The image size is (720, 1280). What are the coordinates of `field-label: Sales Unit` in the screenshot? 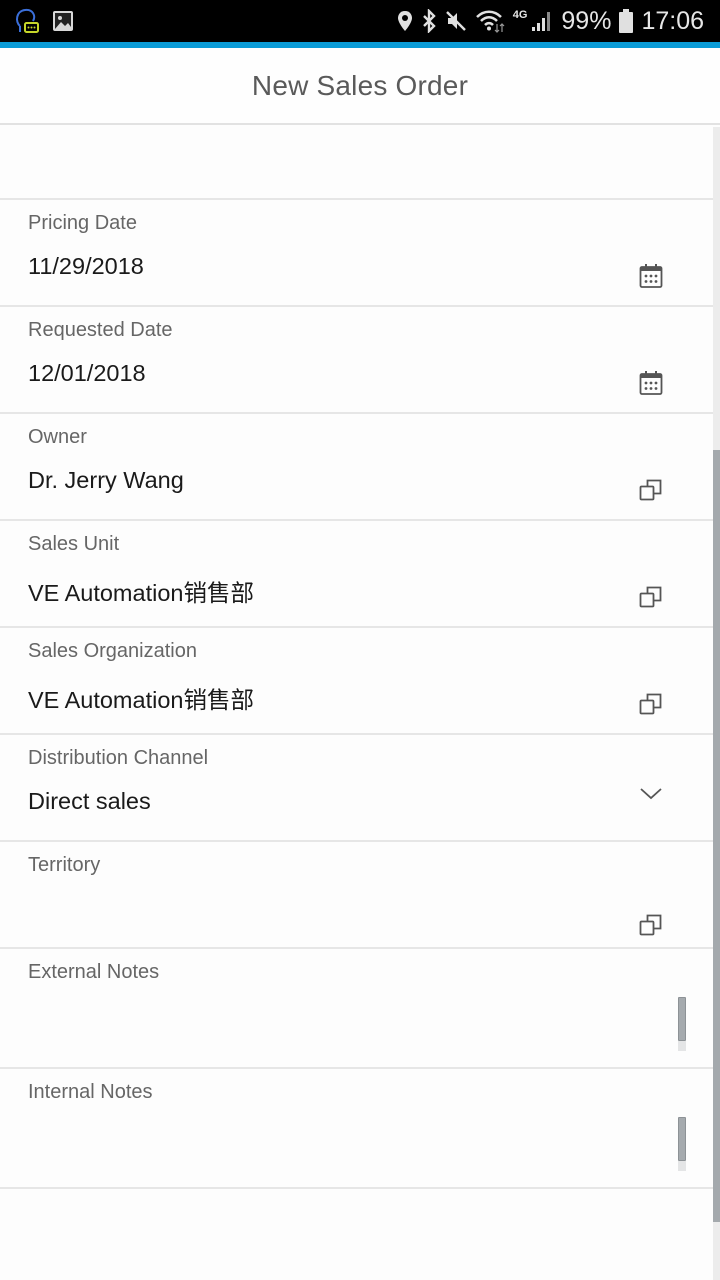 It's located at (74, 544).